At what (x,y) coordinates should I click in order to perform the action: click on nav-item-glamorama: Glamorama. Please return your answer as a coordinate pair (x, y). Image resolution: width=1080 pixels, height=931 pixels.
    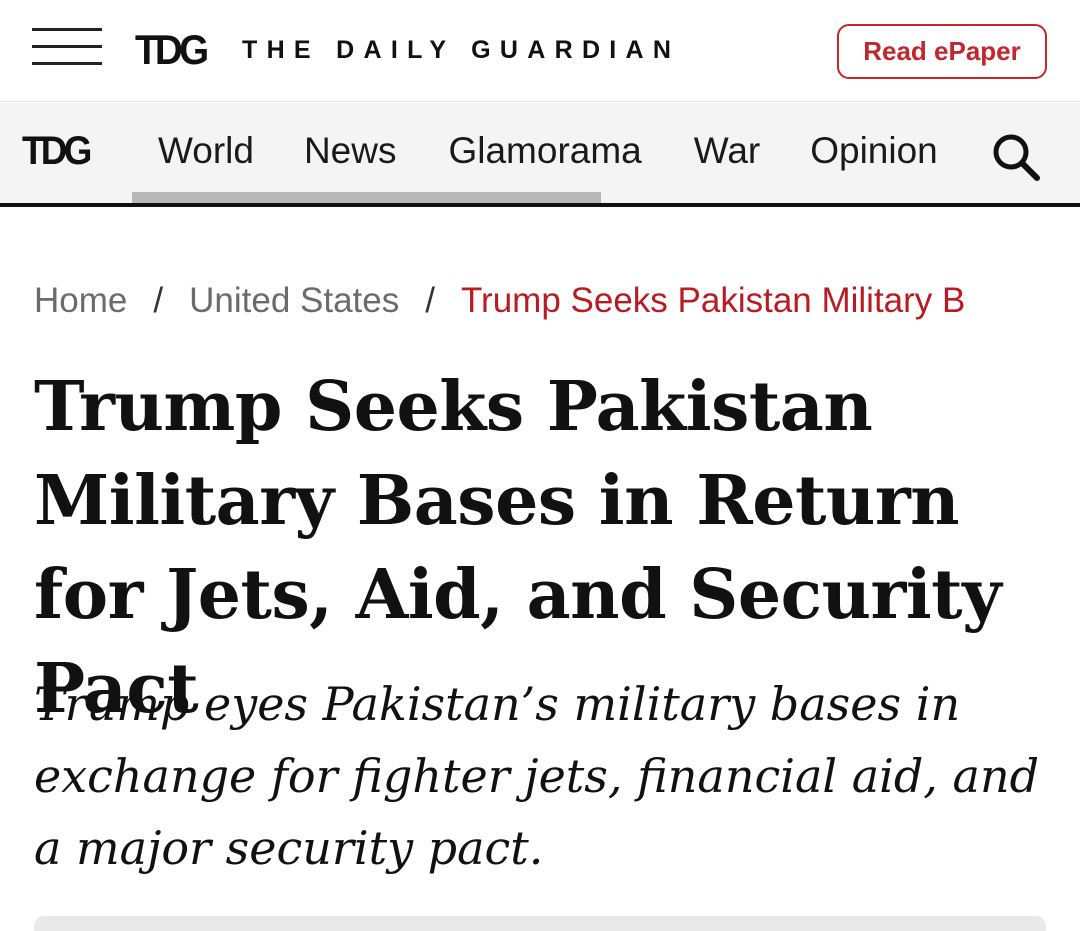
    Looking at the image, I should click on (544, 151).